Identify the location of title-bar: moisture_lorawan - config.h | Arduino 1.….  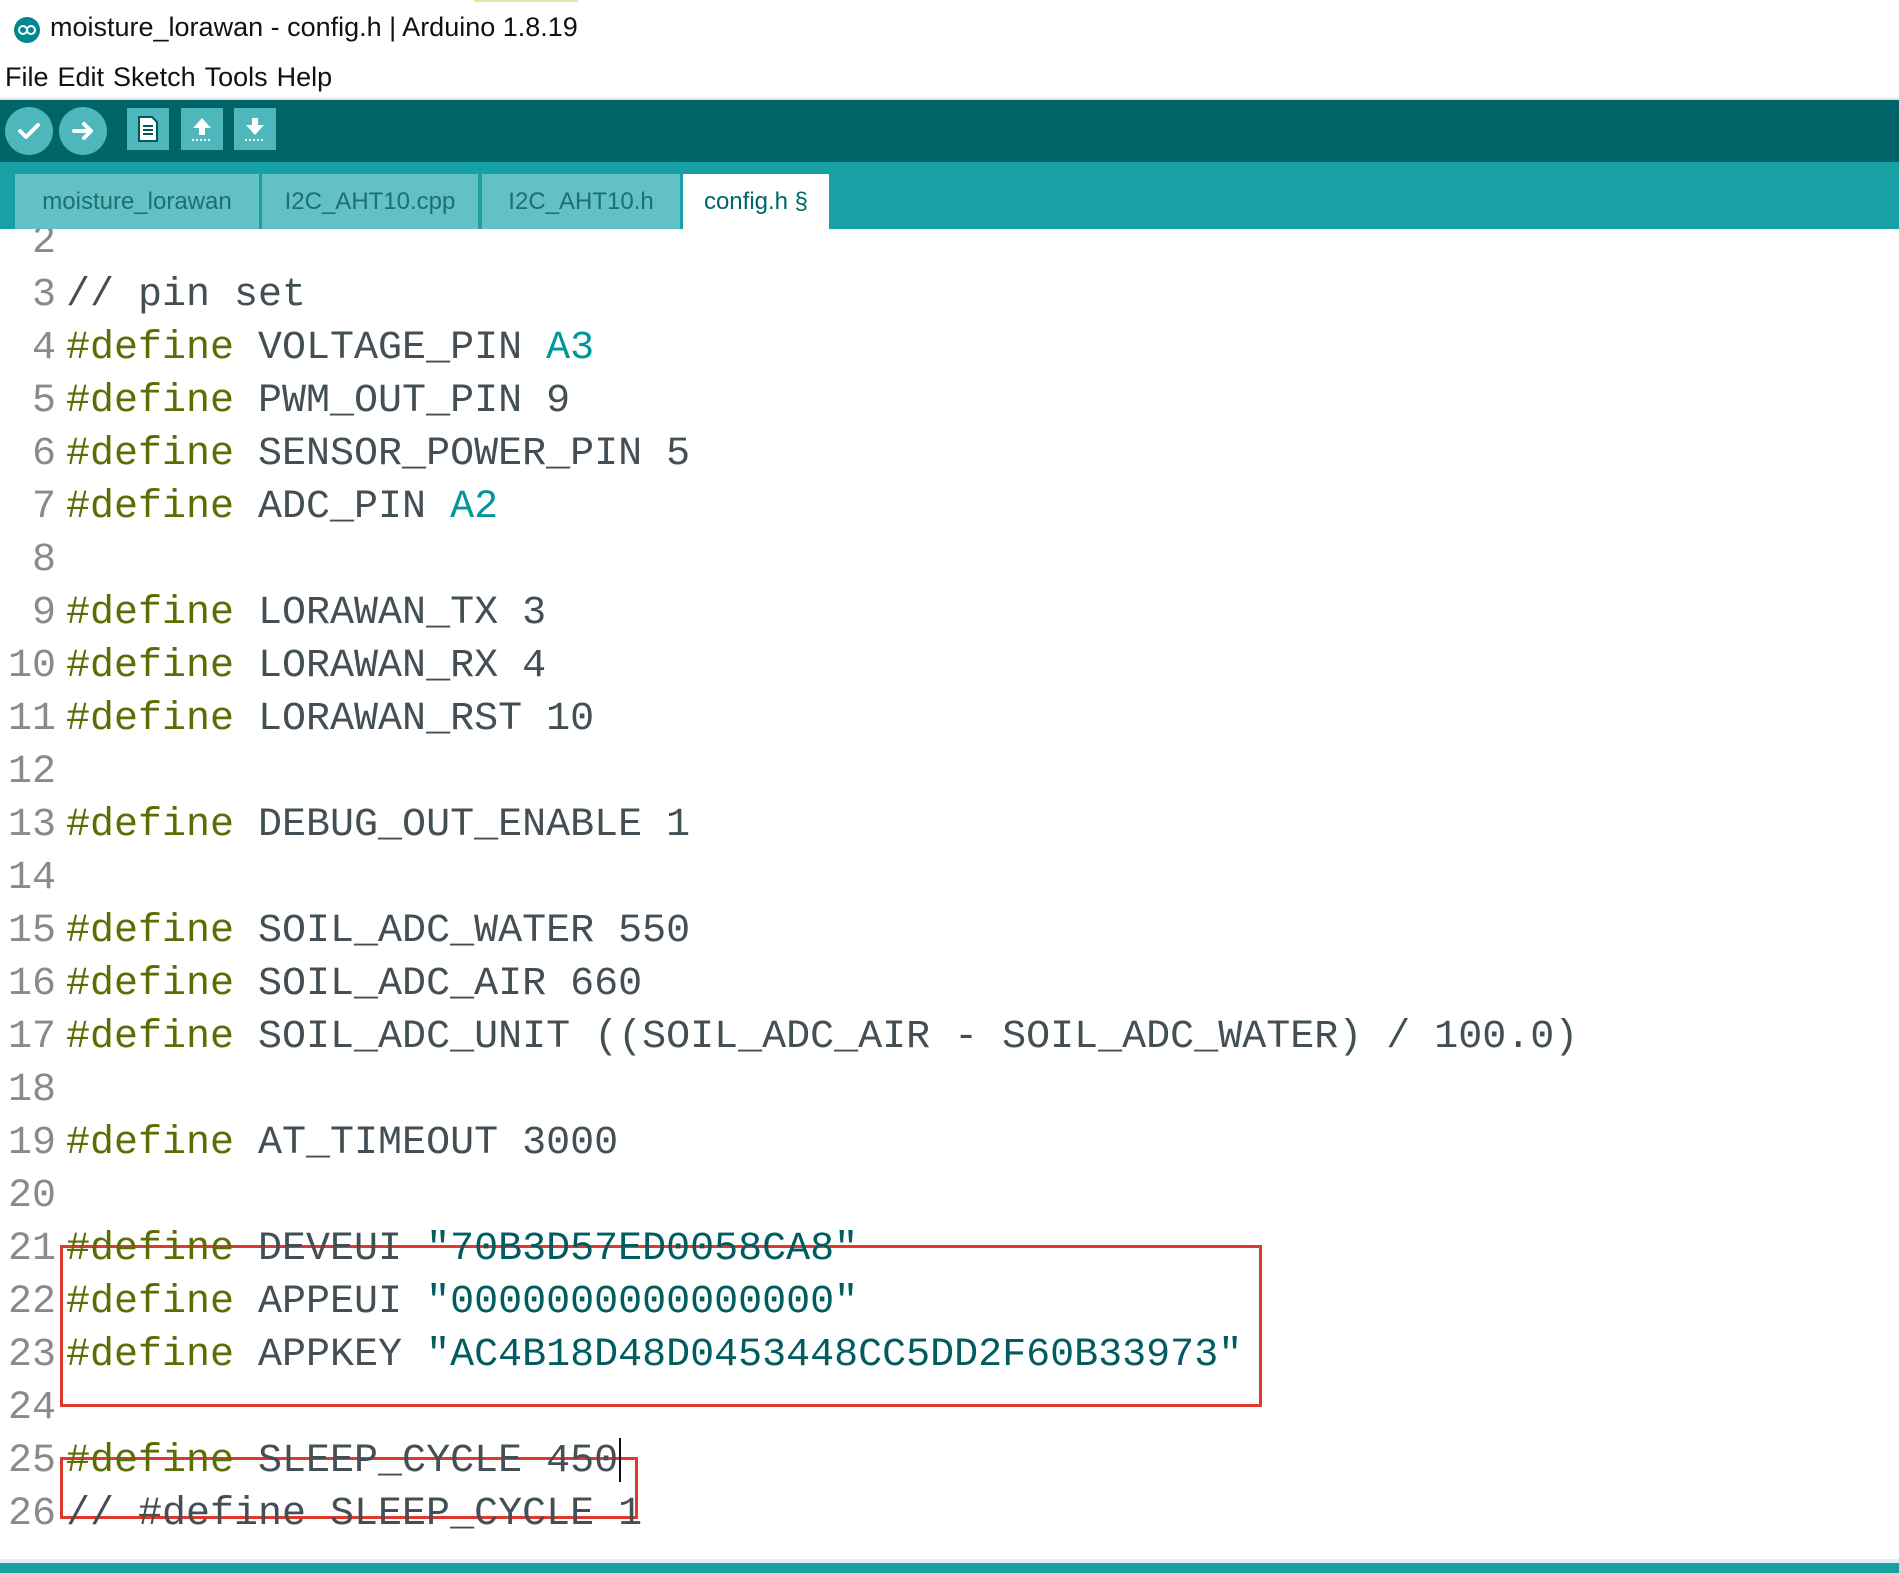
(949, 29).